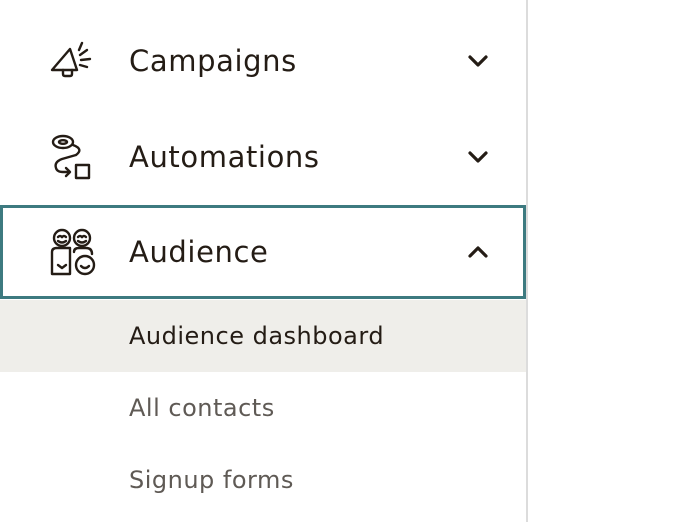 This screenshot has height=522, width=684. What do you see at coordinates (71, 59) in the screenshot?
I see `megaphone-icon` at bounding box center [71, 59].